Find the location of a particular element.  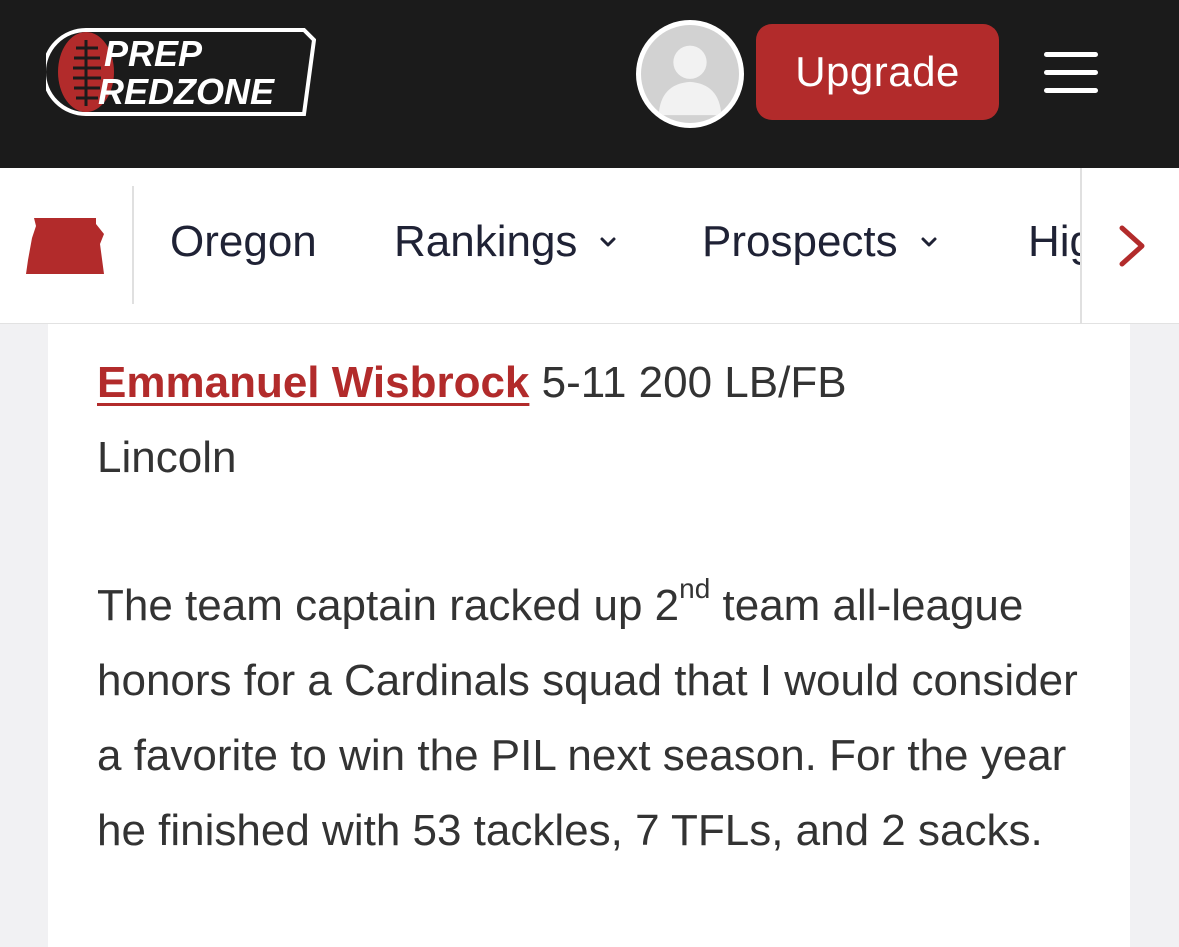

oregon-state-icon is located at coordinates (65, 246).